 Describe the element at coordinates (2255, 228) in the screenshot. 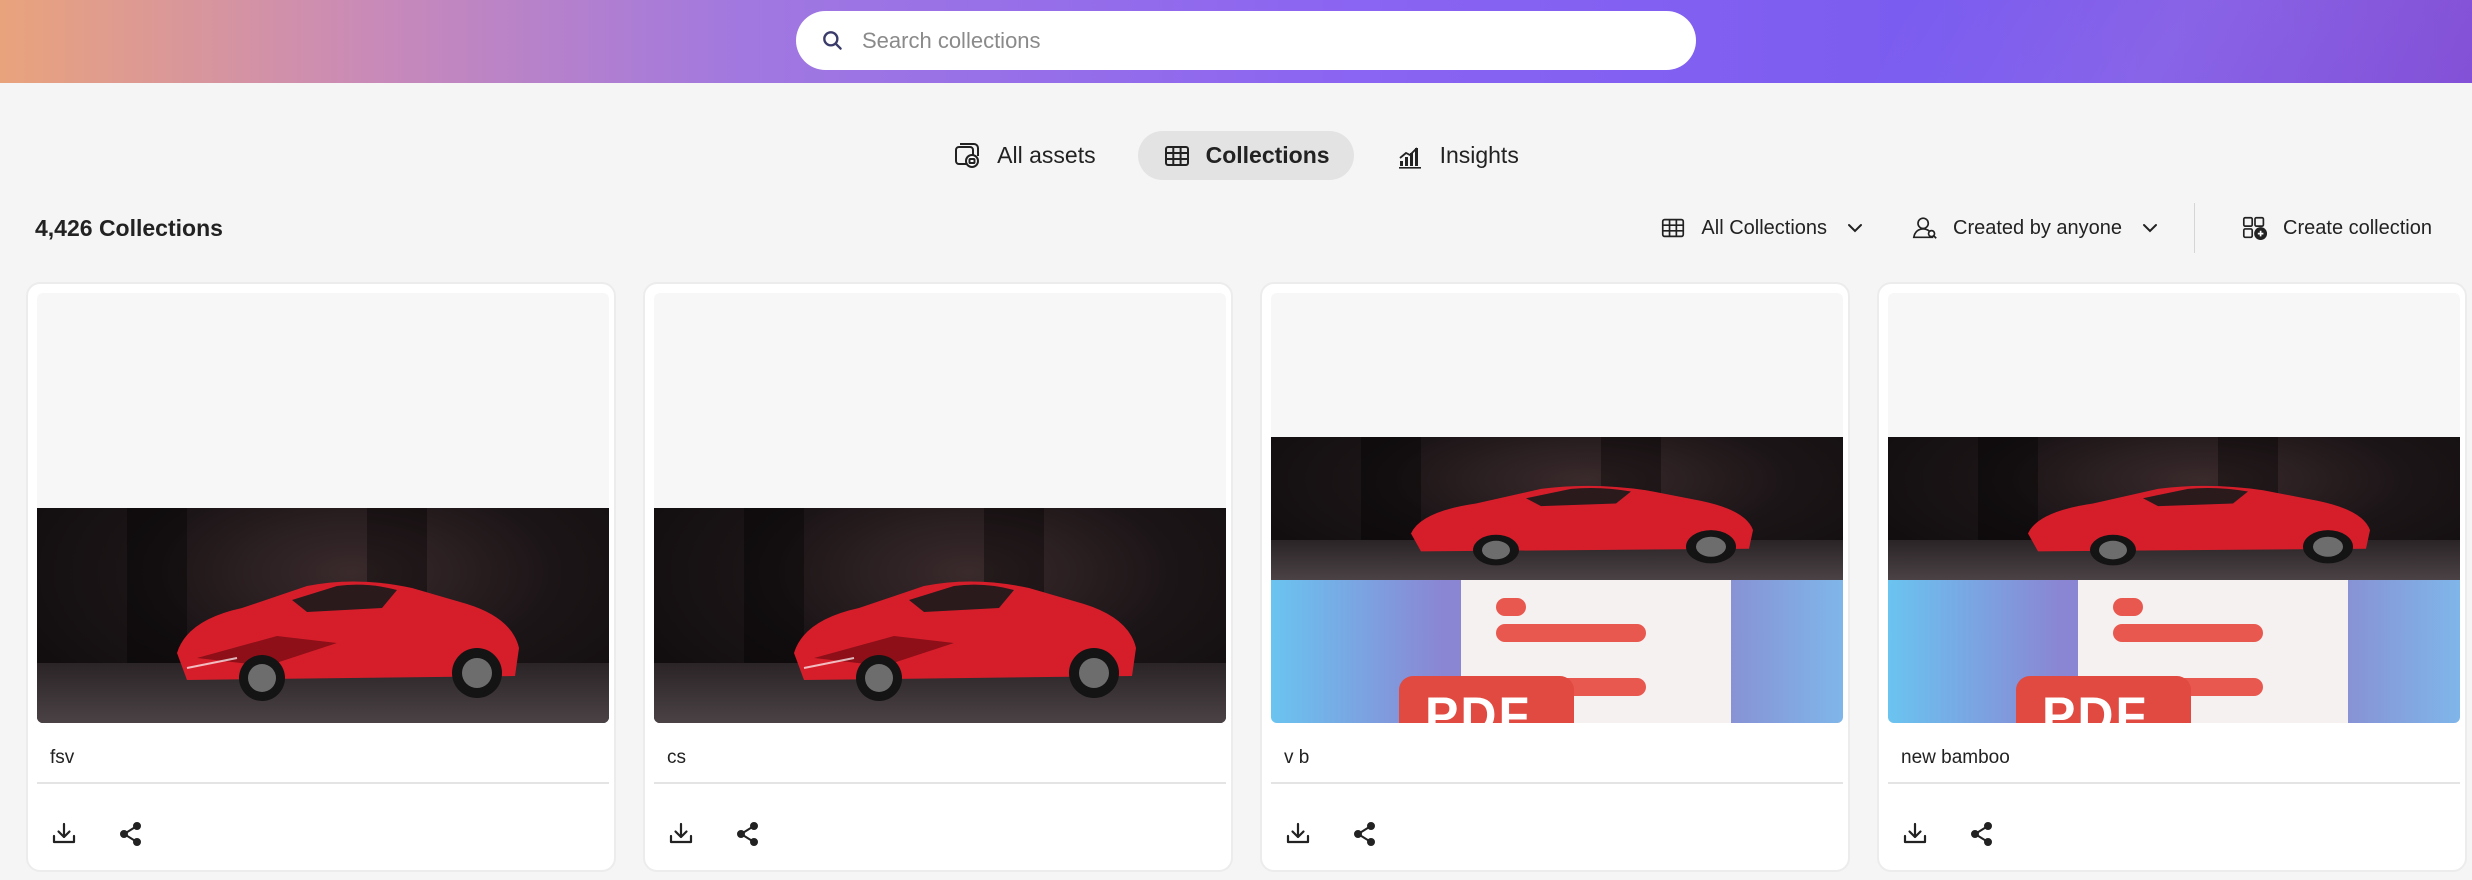

I see `add-collection-icon` at that location.